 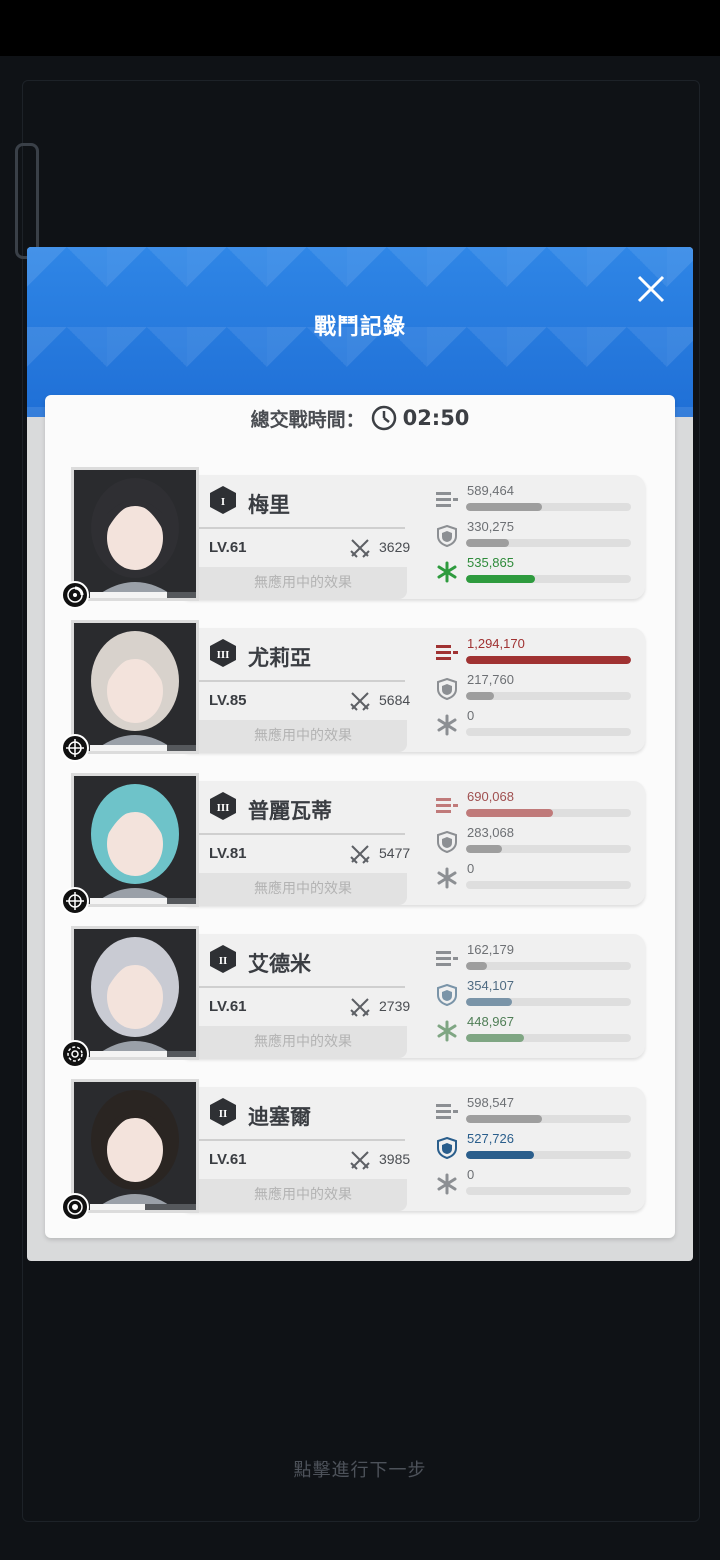 I want to click on svg-text: I, so click(x=223, y=502).